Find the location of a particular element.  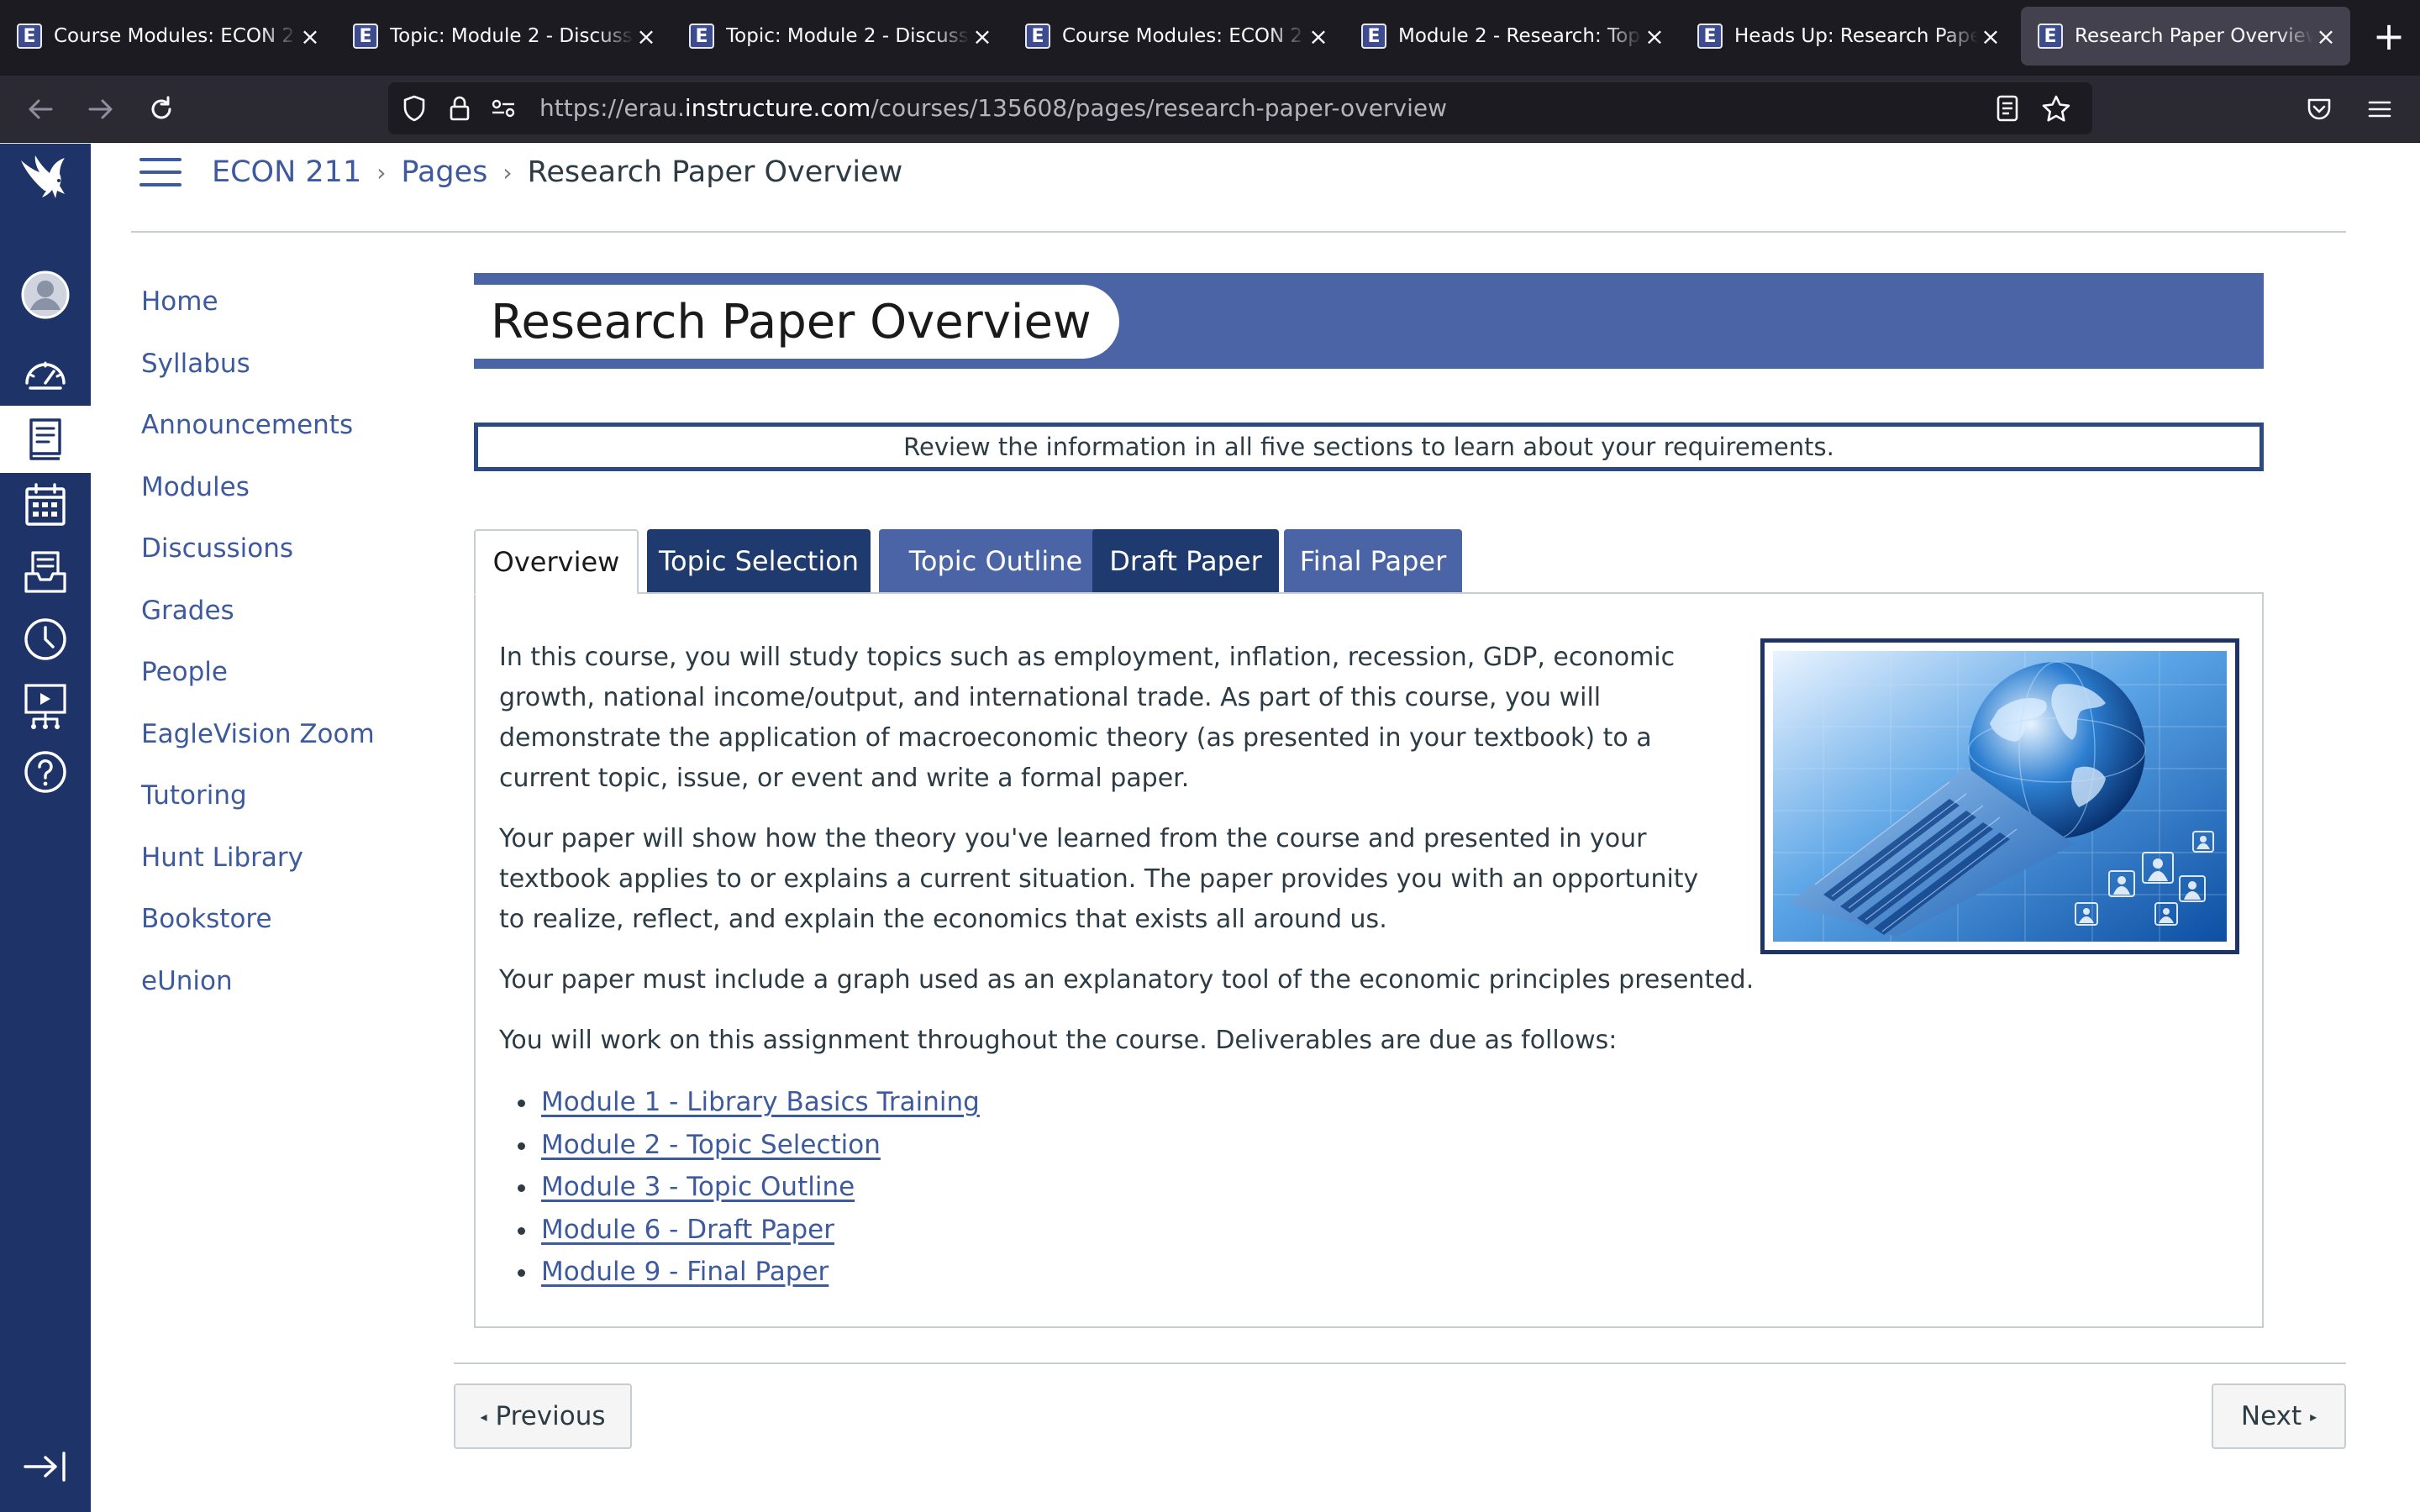

page-title: Research Paper Overview is located at coordinates (792, 322).